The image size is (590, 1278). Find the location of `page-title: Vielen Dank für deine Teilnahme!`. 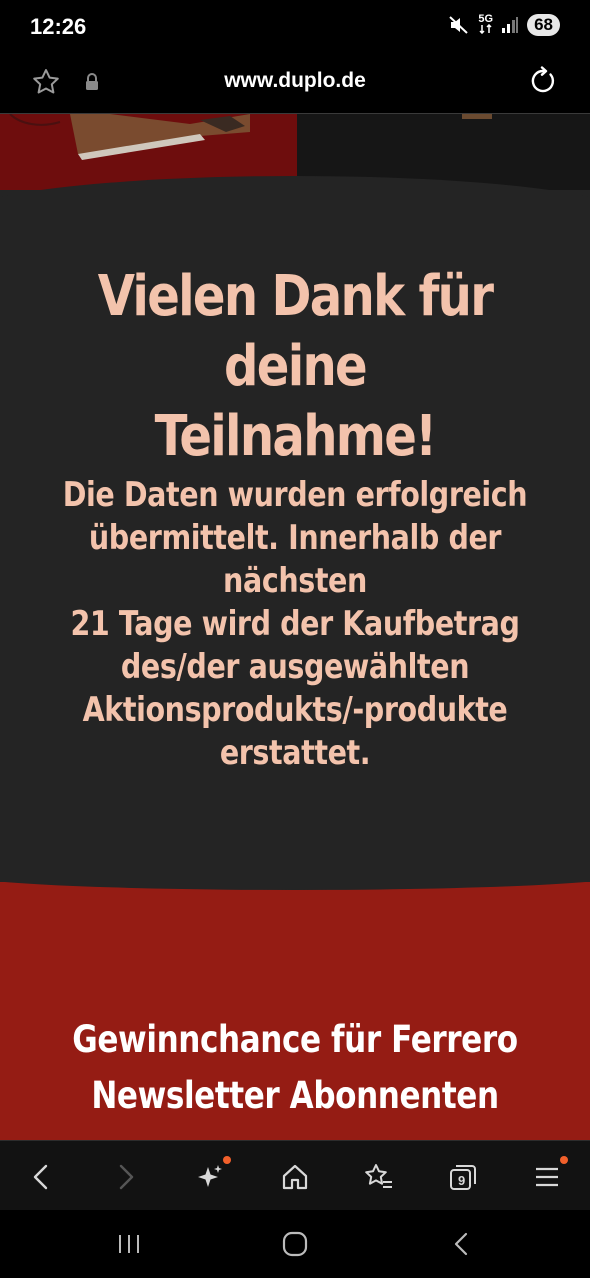

page-title: Vielen Dank für deine Teilnahme! is located at coordinates (294, 367).